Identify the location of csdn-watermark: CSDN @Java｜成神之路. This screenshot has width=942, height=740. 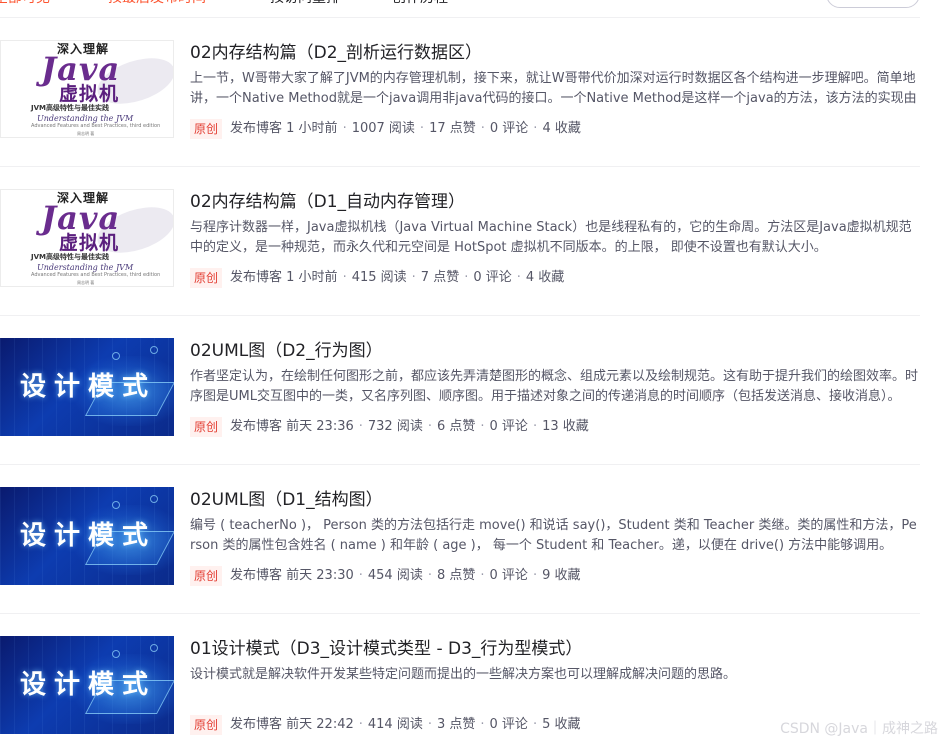
(859, 729).